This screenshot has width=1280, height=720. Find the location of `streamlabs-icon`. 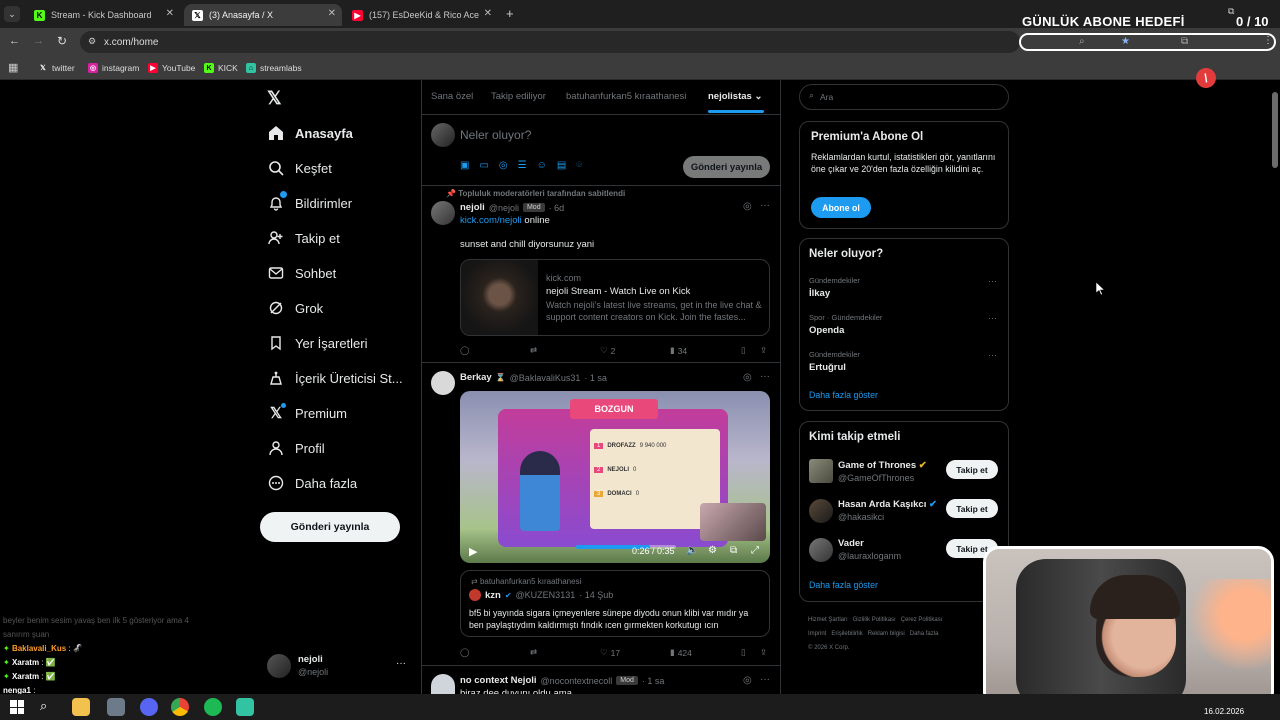

streamlabs-icon is located at coordinates (245, 707).